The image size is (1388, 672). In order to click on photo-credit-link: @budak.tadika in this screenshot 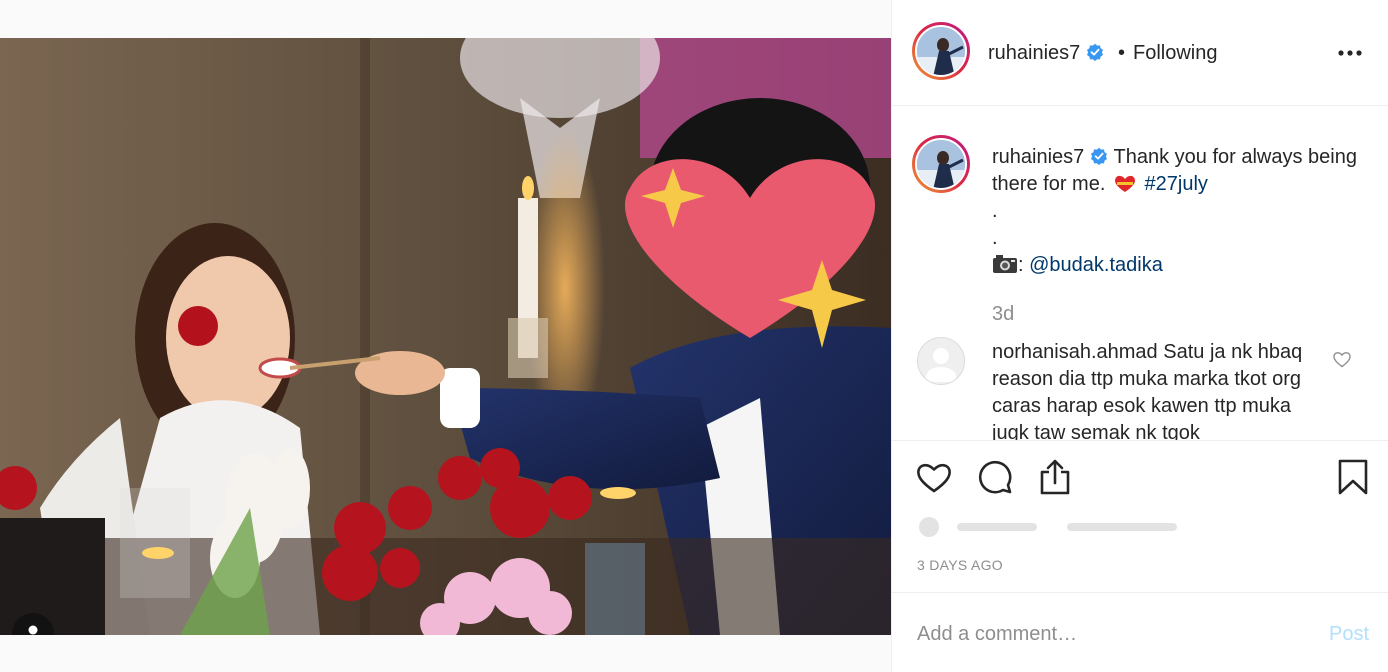, I will do `click(1096, 265)`.